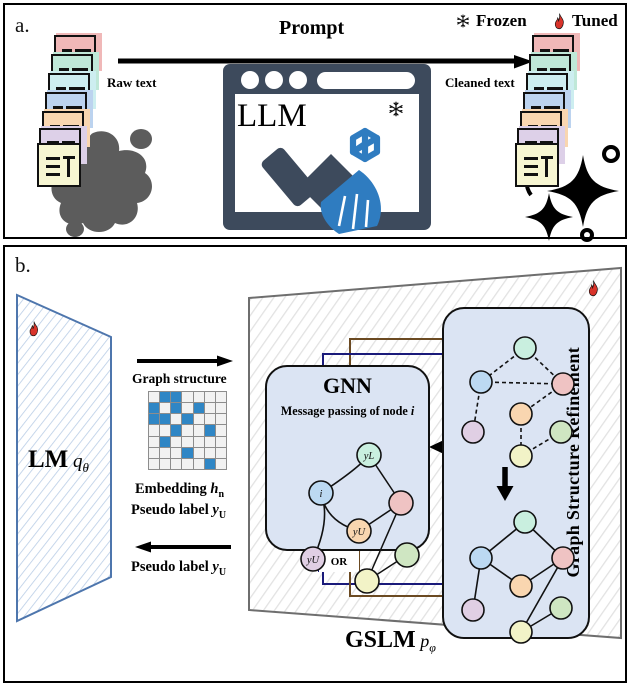 The height and width of the screenshot is (686, 630). Describe the element at coordinates (183, 547) in the screenshot. I see `pseudo-label-arrow` at that location.